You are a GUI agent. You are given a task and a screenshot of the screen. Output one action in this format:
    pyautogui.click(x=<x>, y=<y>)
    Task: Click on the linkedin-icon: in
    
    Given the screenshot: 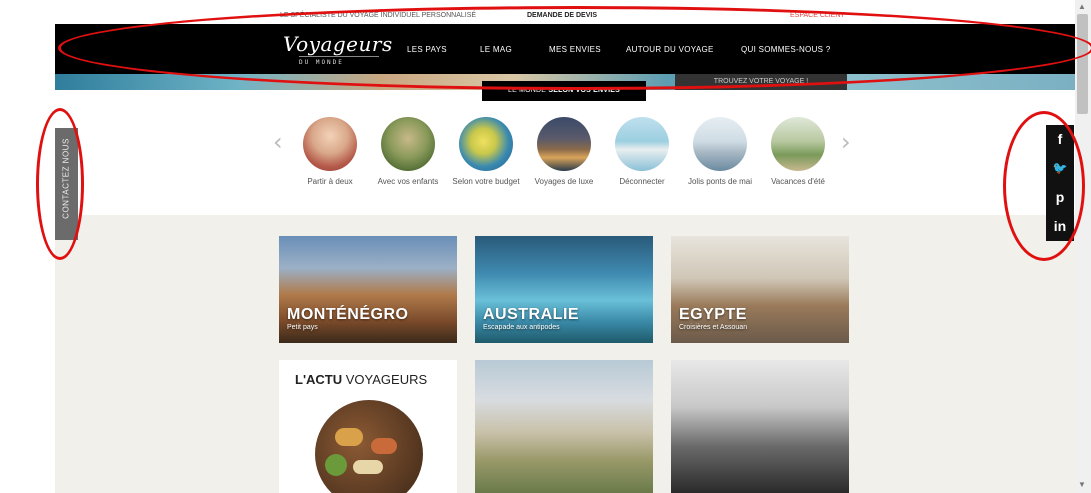 What is the action you would take?
    pyautogui.click(x=1060, y=226)
    